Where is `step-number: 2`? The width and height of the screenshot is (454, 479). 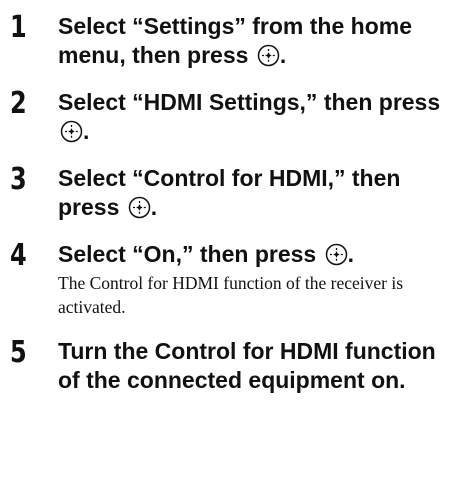
step-number: 2 is located at coordinates (18, 103).